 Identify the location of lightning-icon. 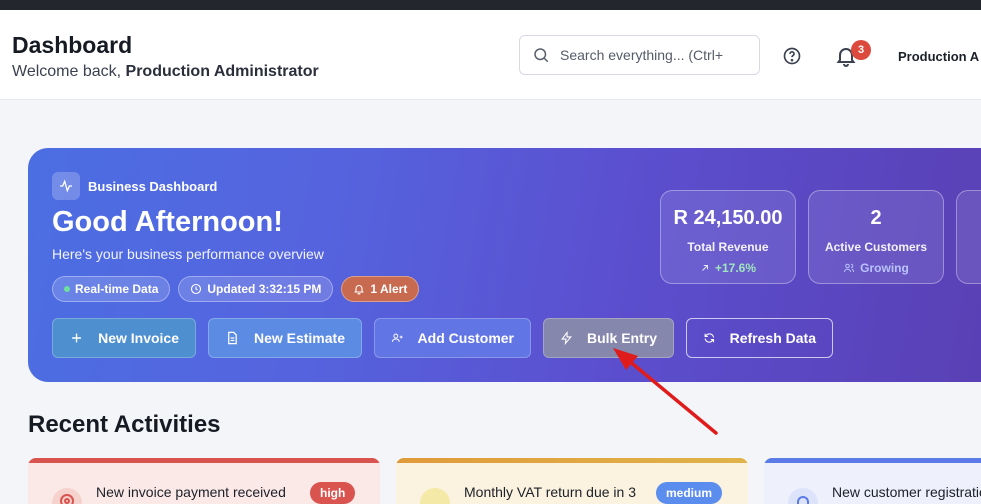
(566, 338).